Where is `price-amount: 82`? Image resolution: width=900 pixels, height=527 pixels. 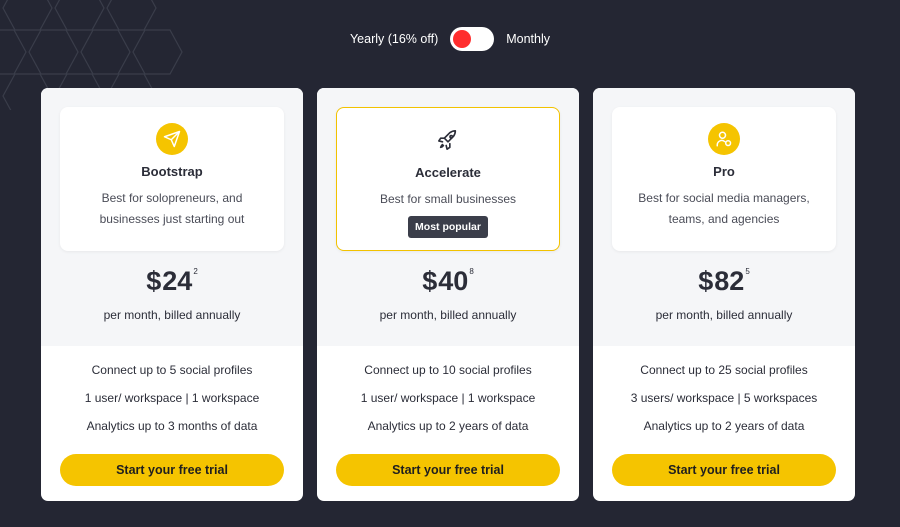 price-amount: 82 is located at coordinates (729, 281).